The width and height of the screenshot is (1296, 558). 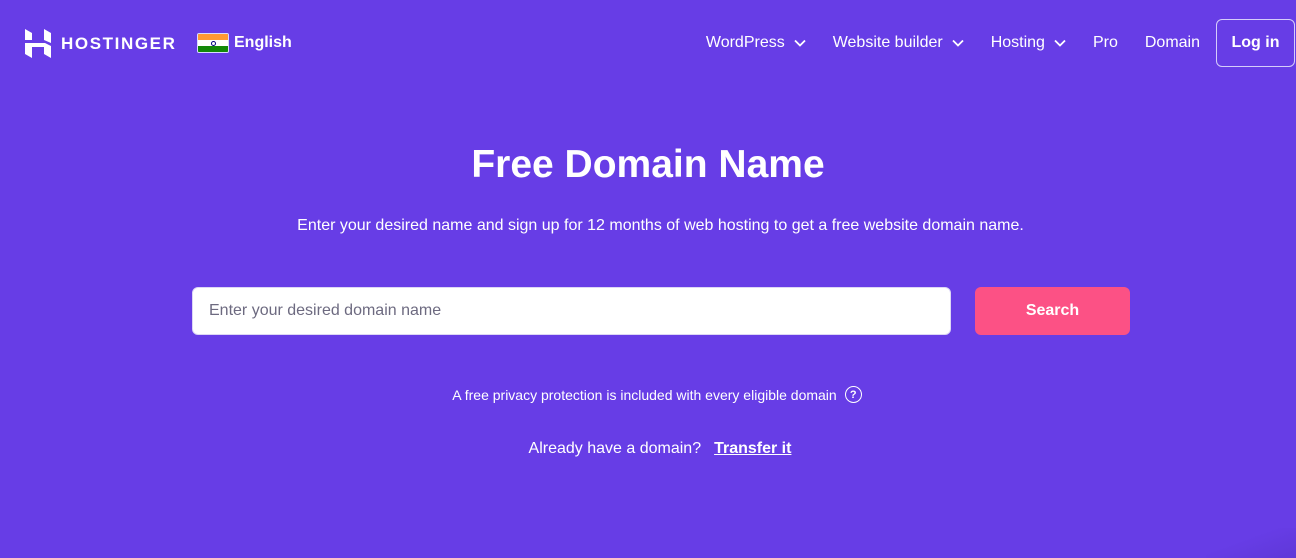 What do you see at coordinates (38, 43) in the screenshot?
I see `hostinger-logo-icon` at bounding box center [38, 43].